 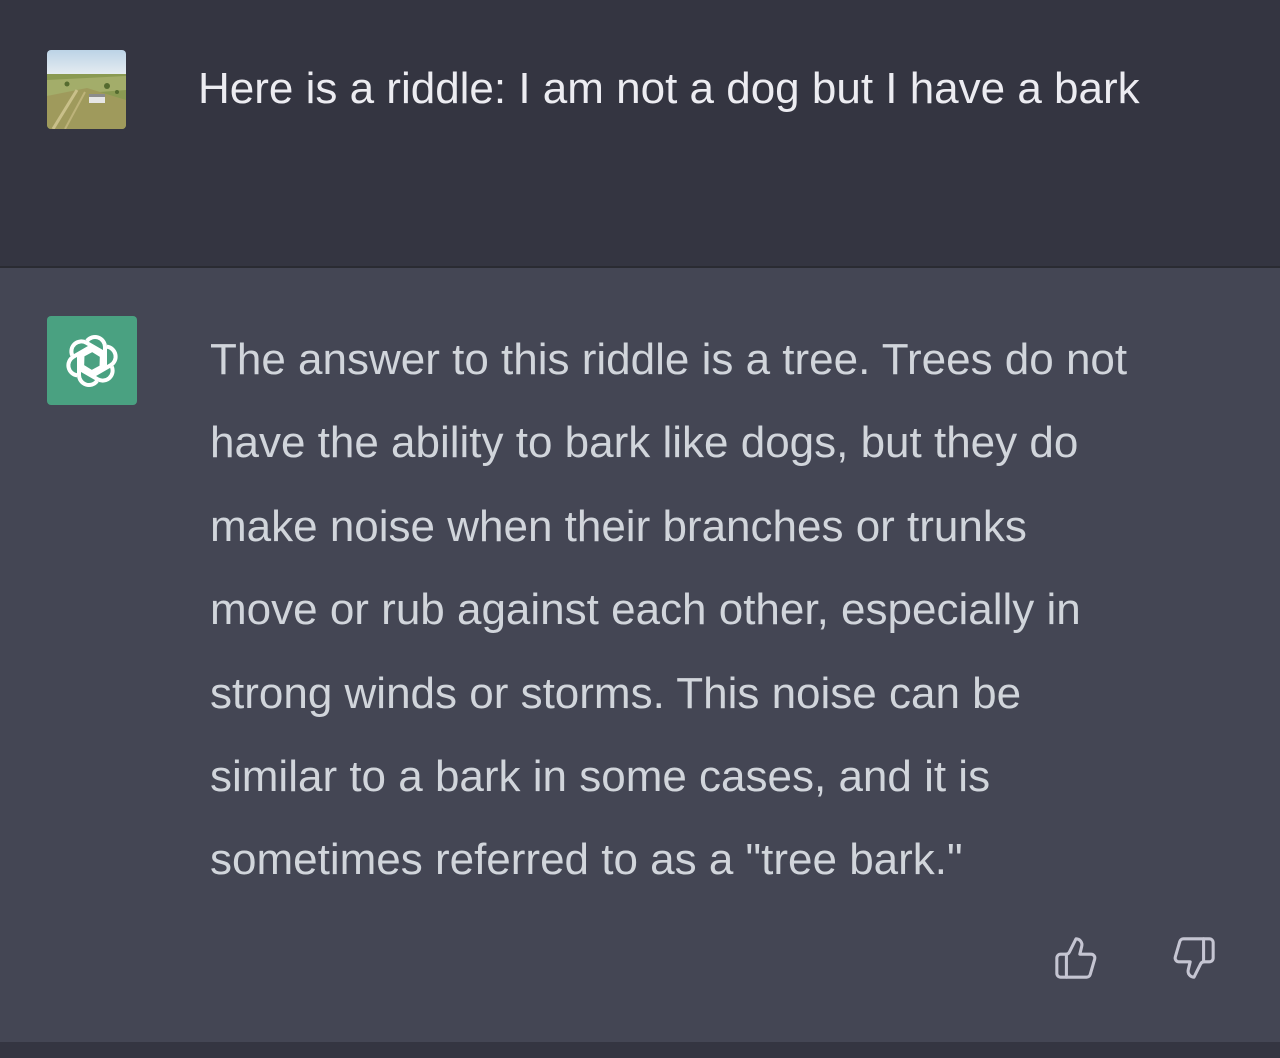 I want to click on thumbs-up-icon, so click(x=1076, y=958).